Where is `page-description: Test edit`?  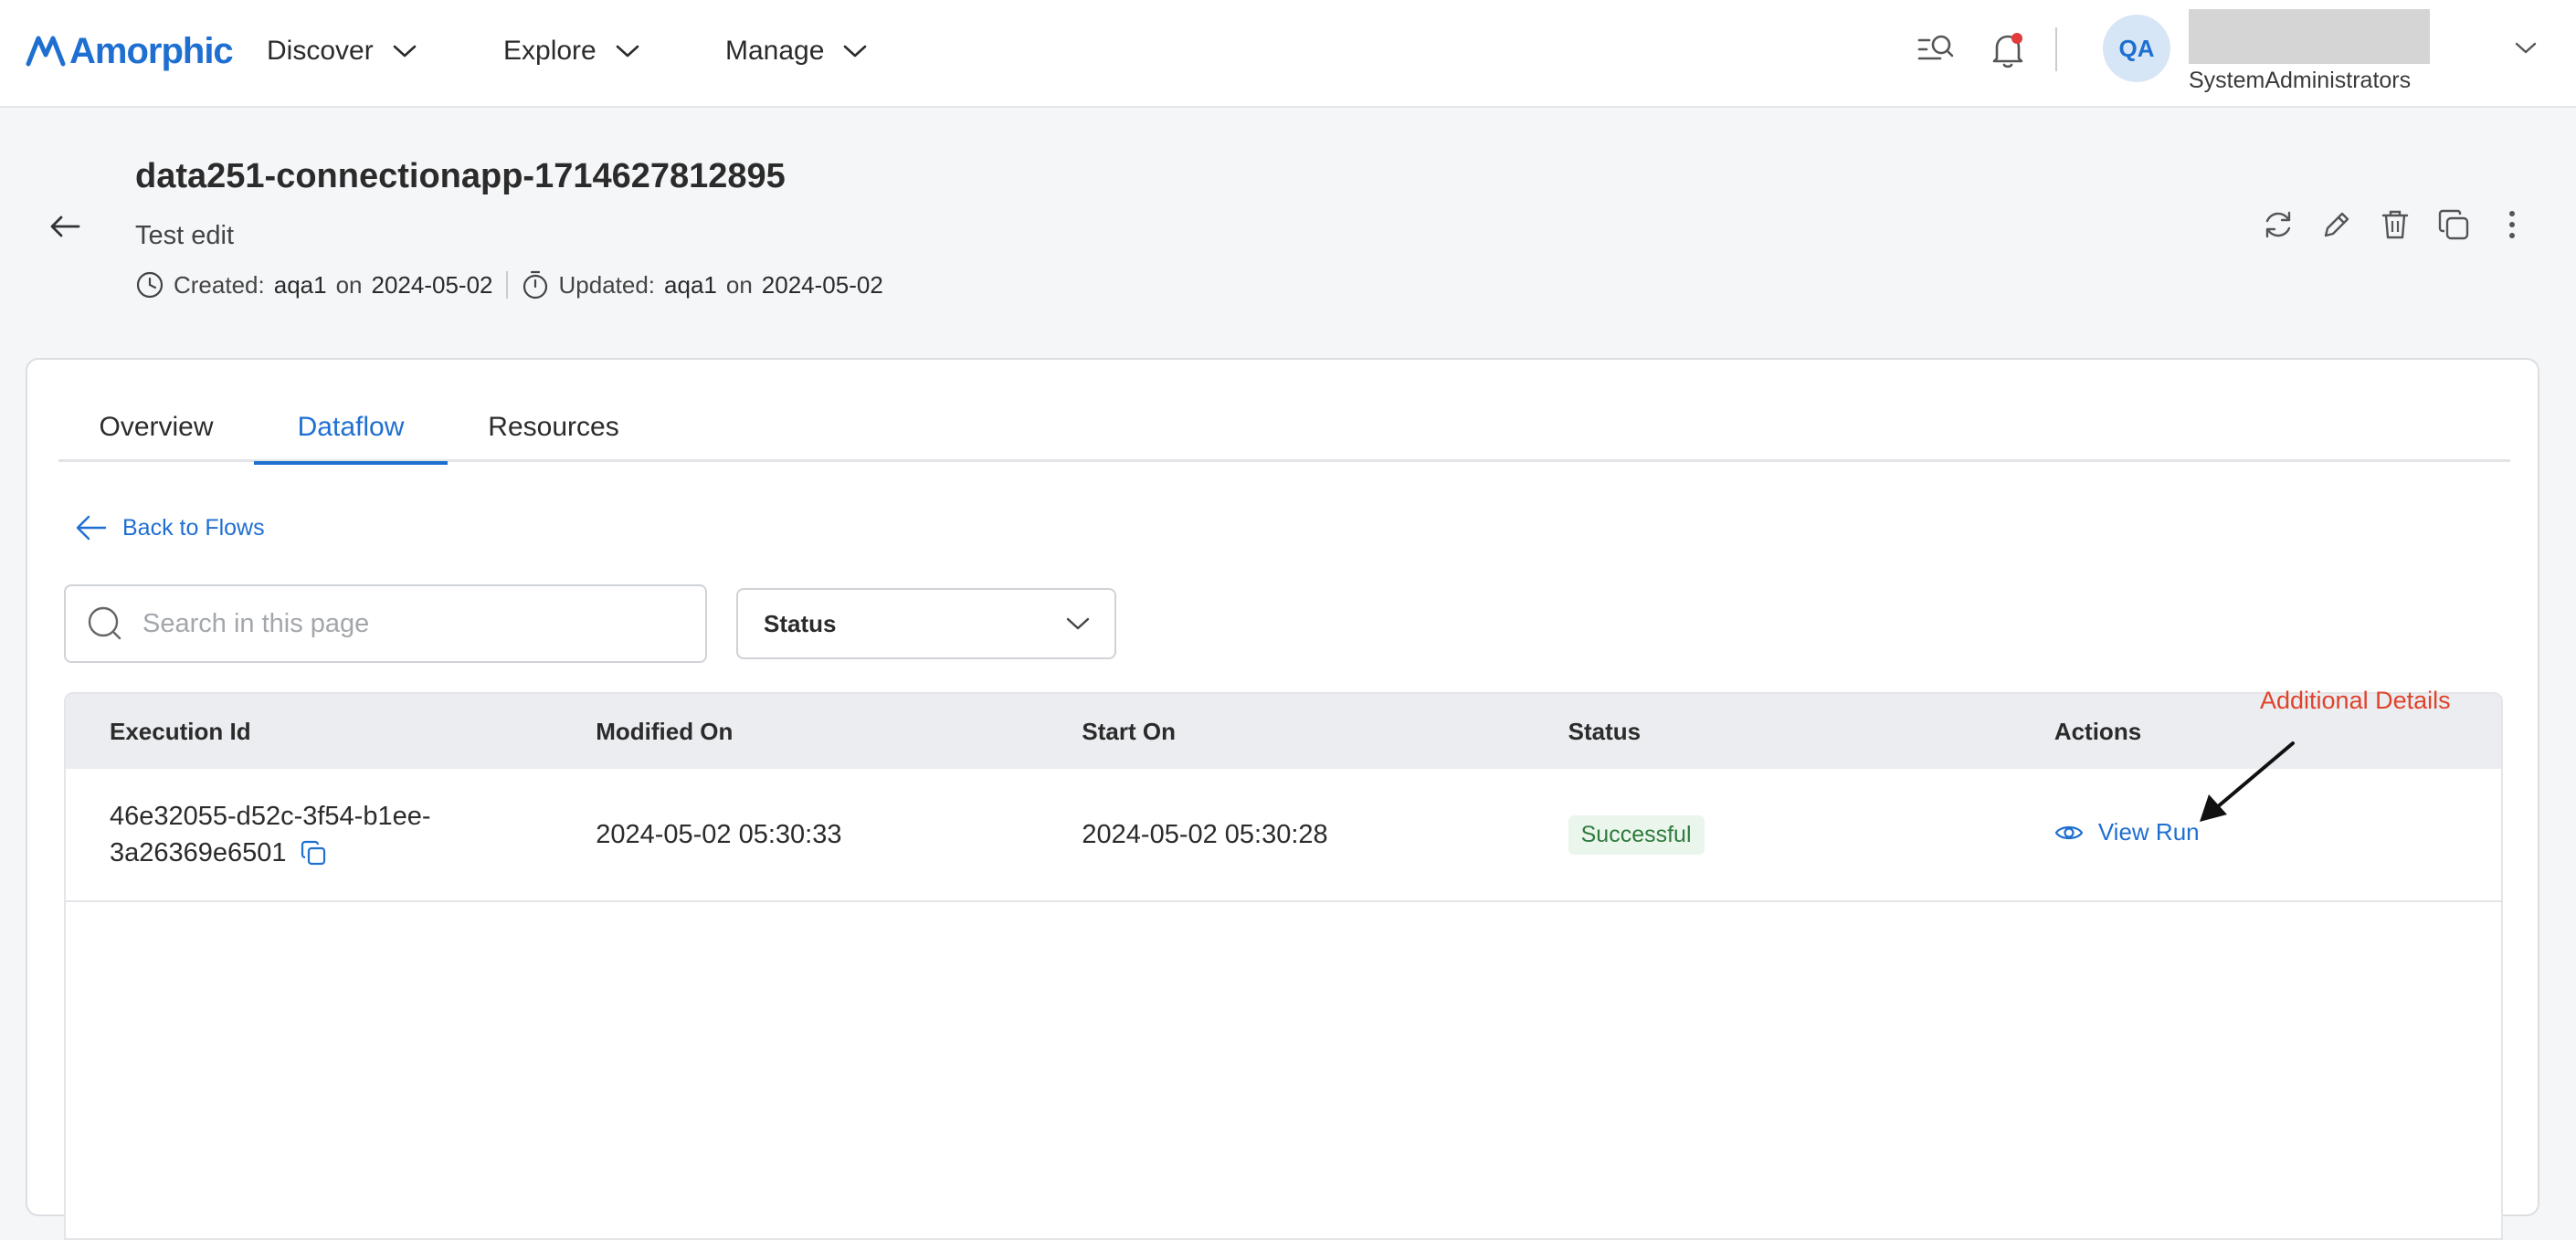
page-description: Test edit is located at coordinates (184, 236).